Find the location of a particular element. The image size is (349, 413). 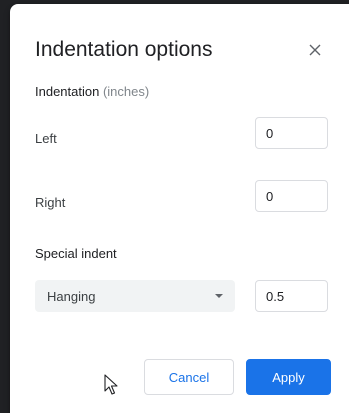

close-icon is located at coordinates (315, 50).